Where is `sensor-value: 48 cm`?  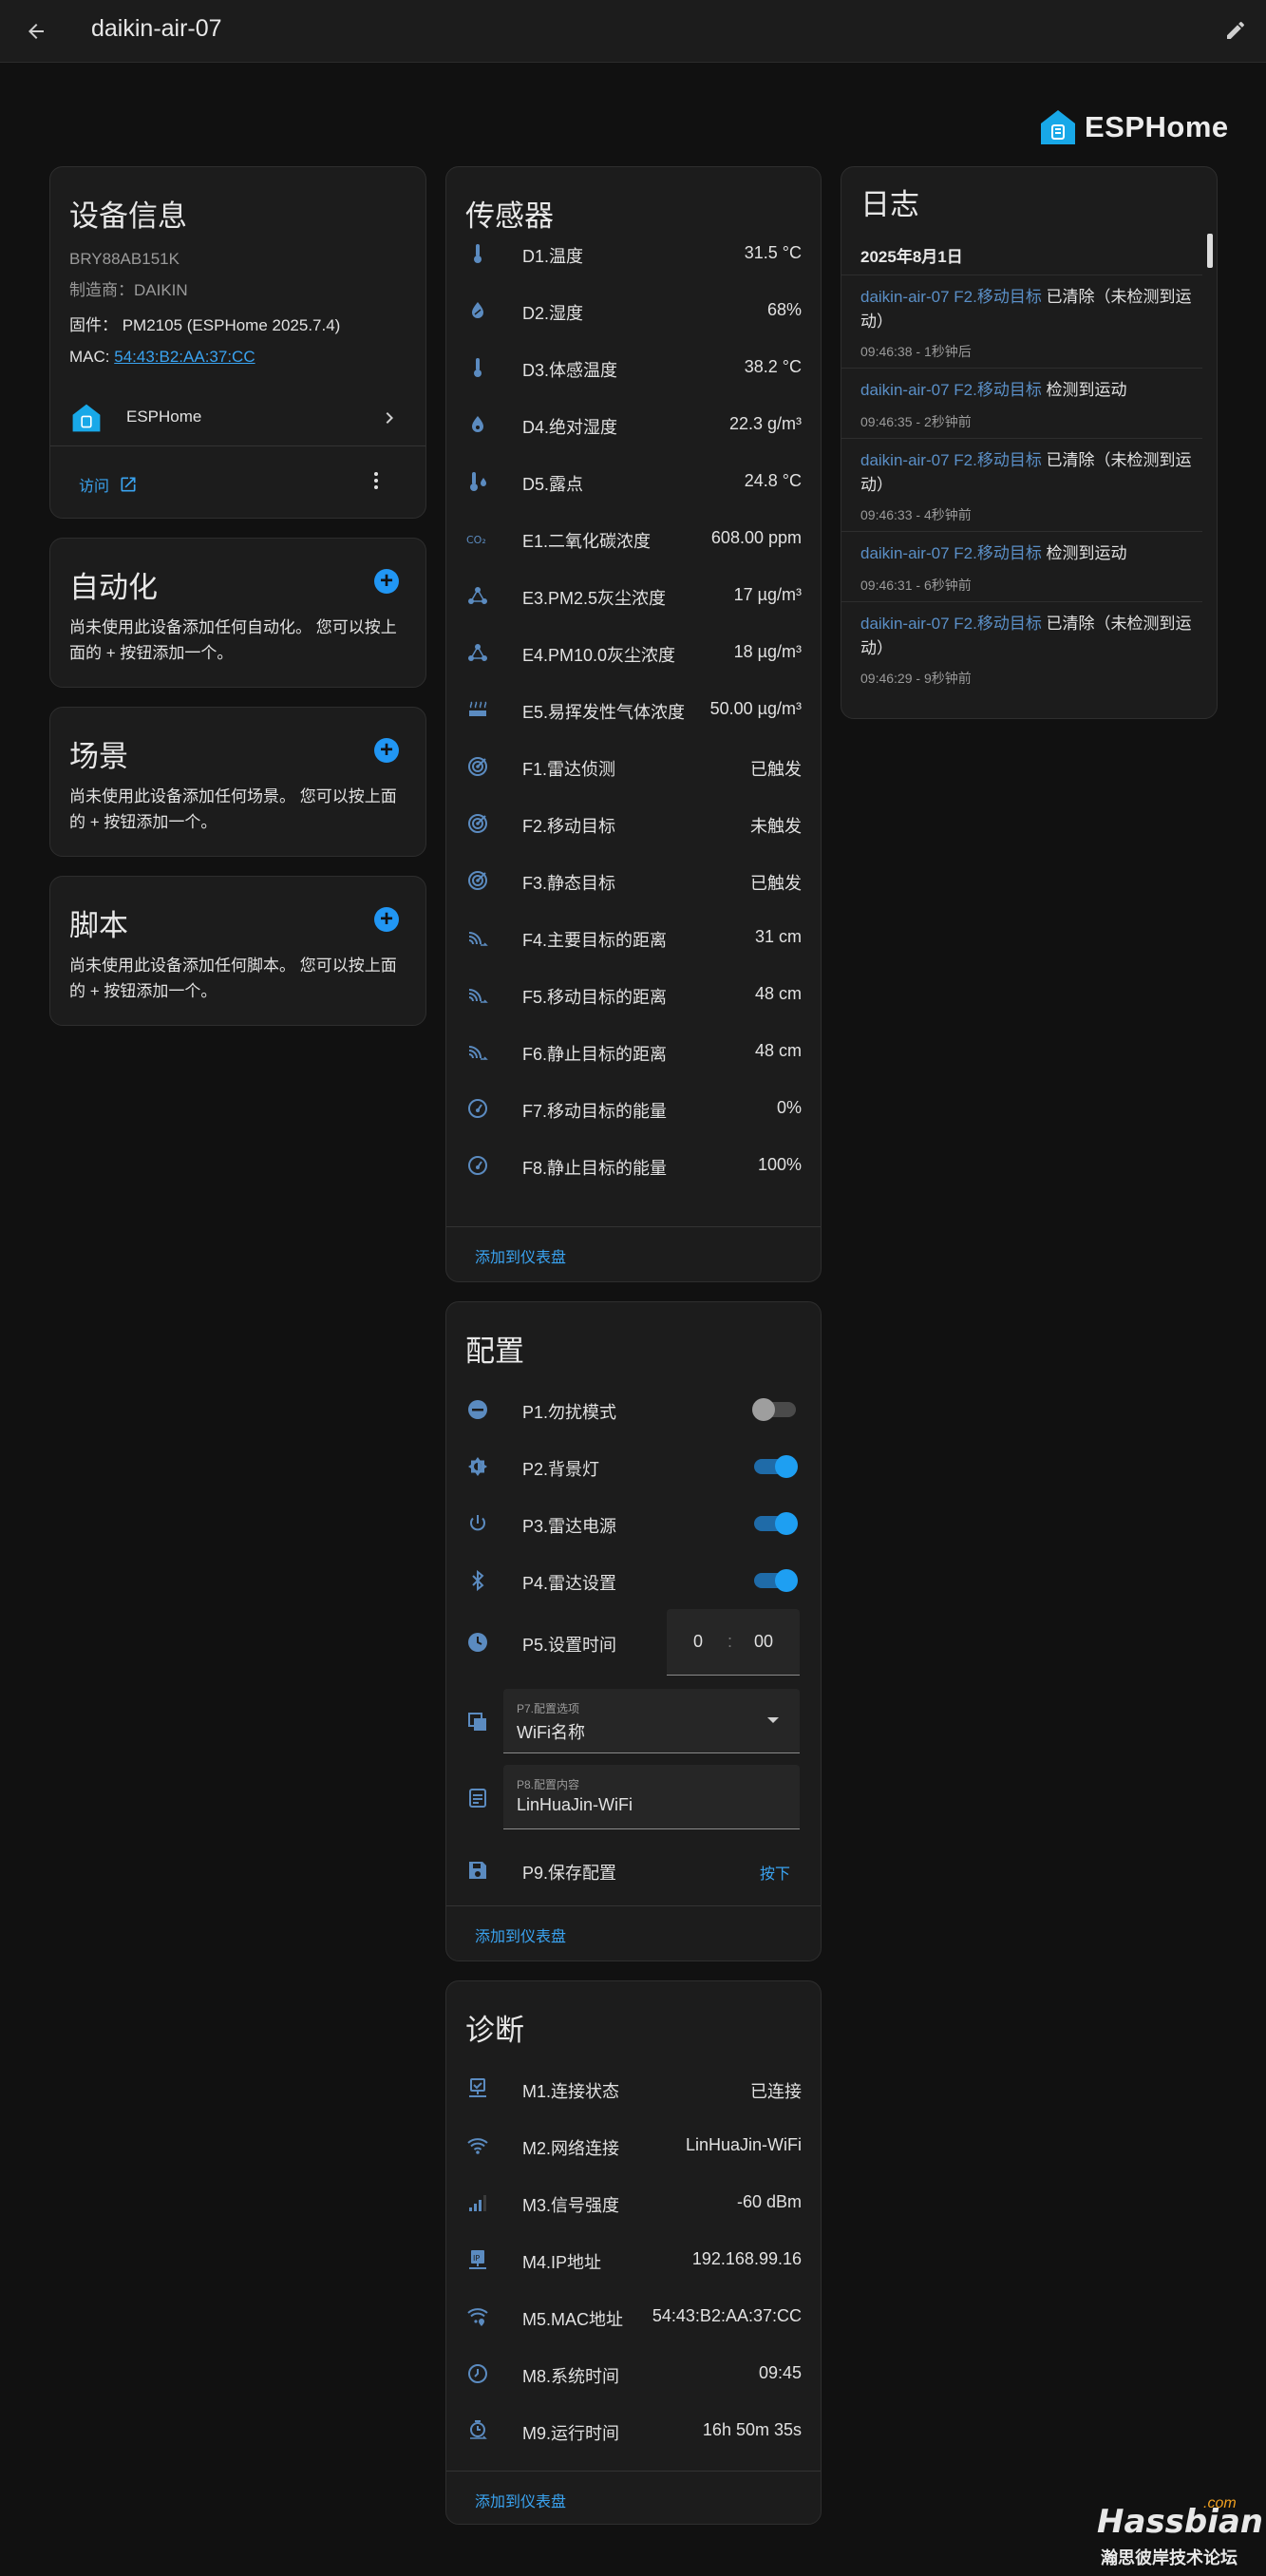 sensor-value: 48 cm is located at coordinates (778, 994).